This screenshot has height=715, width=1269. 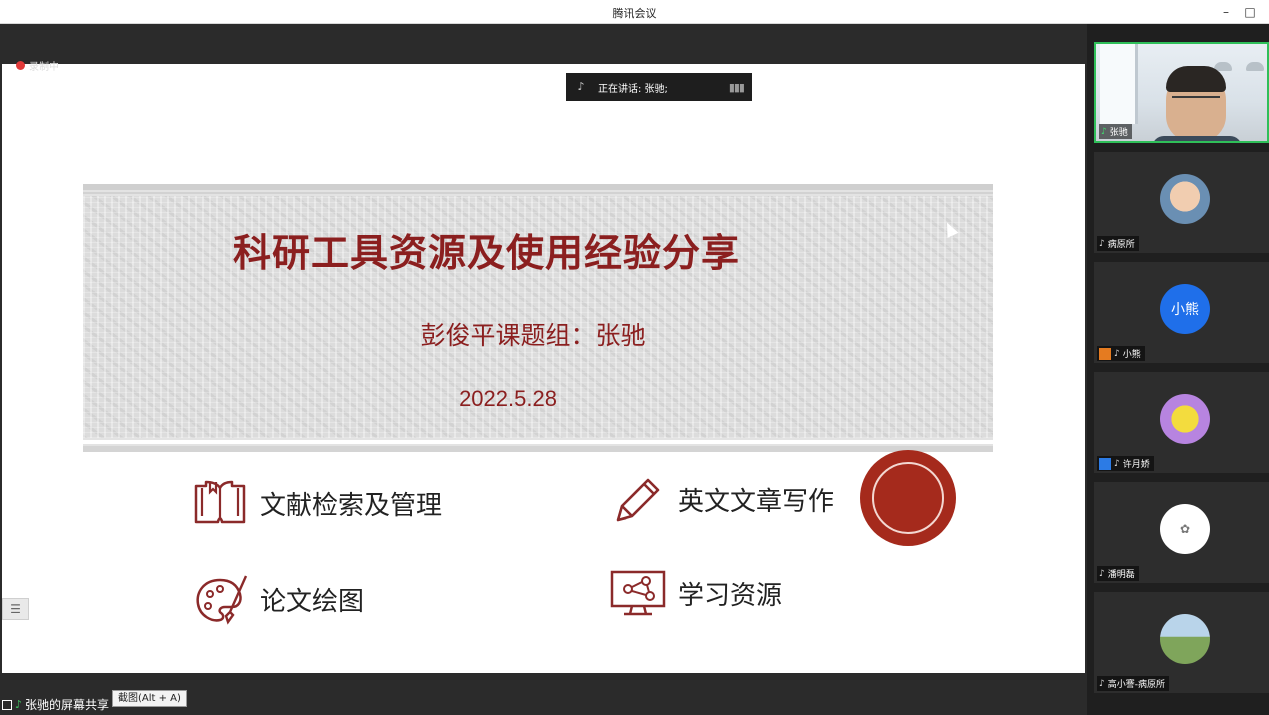 What do you see at coordinates (638, 500) in the screenshot?
I see `pencil-icon` at bounding box center [638, 500].